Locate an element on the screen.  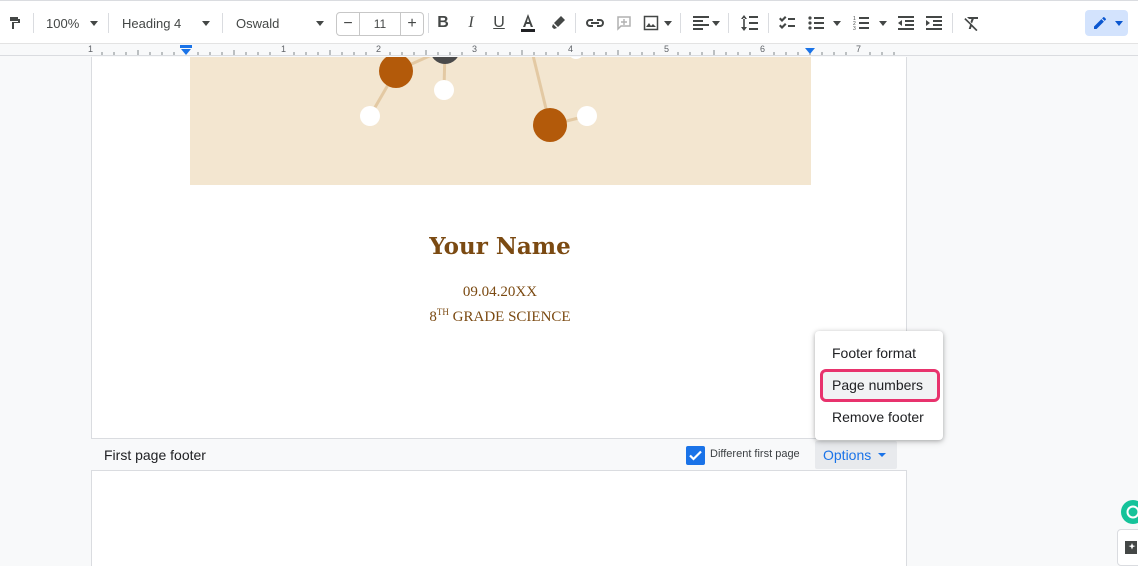
decrease-indent-icon is located at coordinates (906, 23).